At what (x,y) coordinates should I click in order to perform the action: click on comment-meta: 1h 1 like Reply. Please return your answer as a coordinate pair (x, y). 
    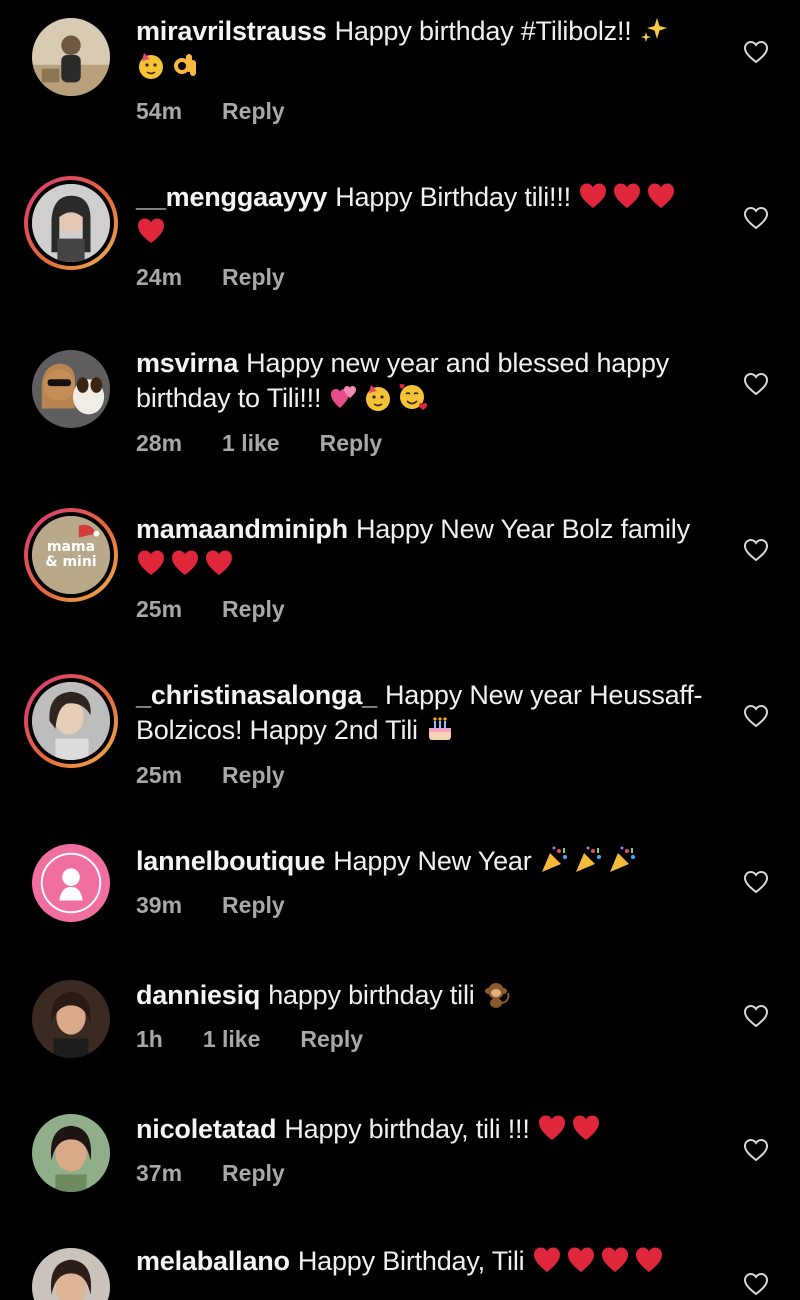
    Looking at the image, I should click on (269, 1039).